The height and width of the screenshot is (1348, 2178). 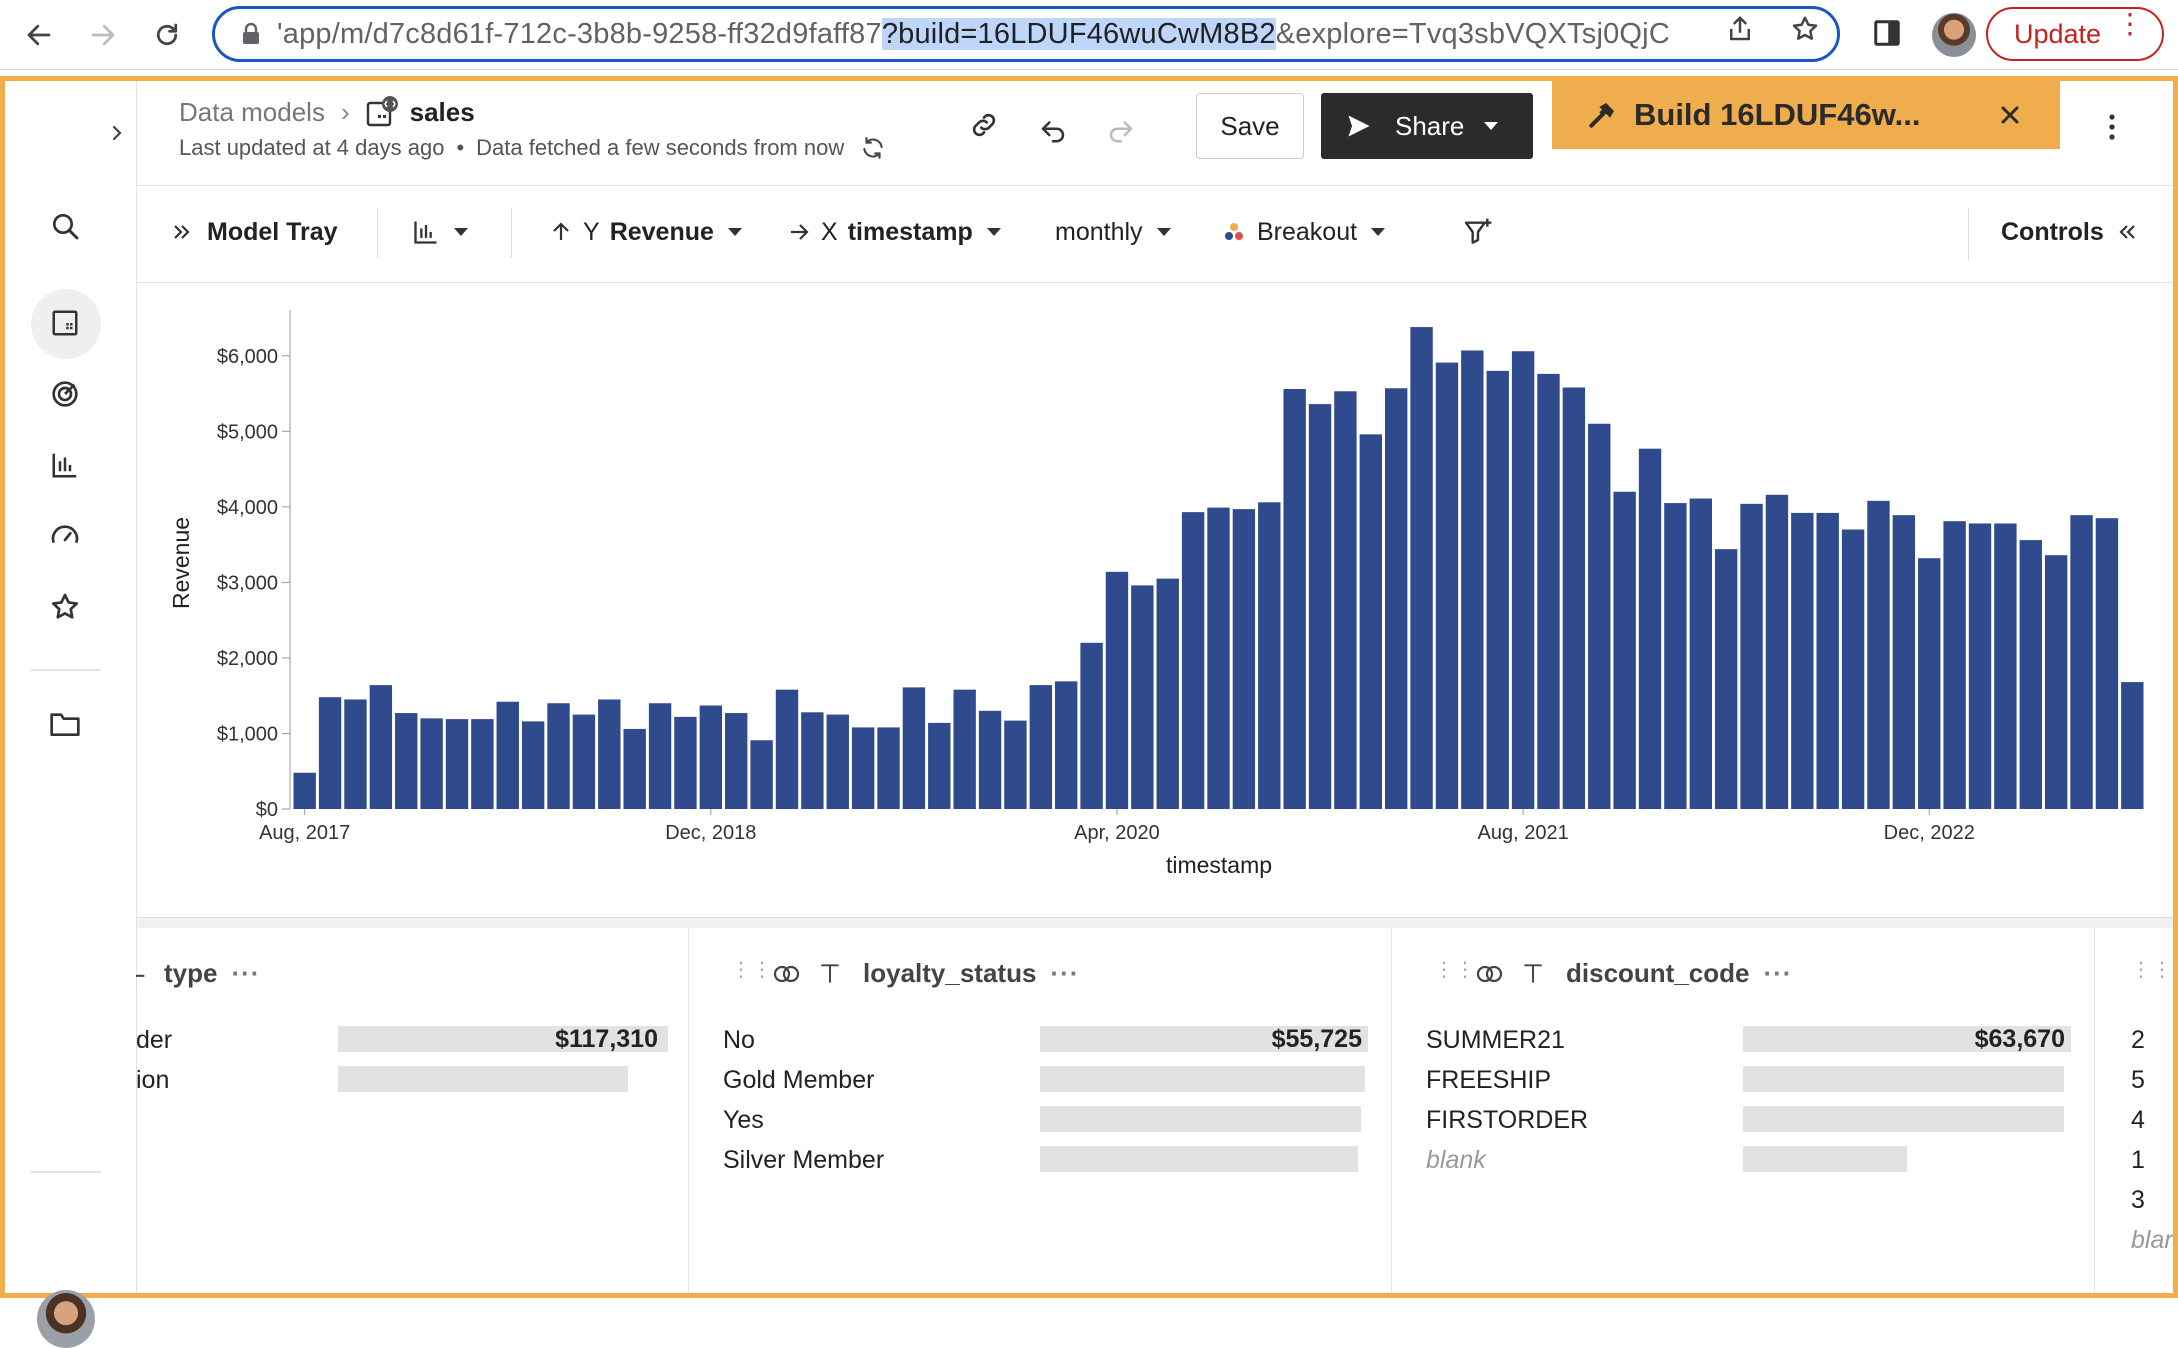 What do you see at coordinates (894, 232) in the screenshot?
I see `x-axis-select: X timestamp` at bounding box center [894, 232].